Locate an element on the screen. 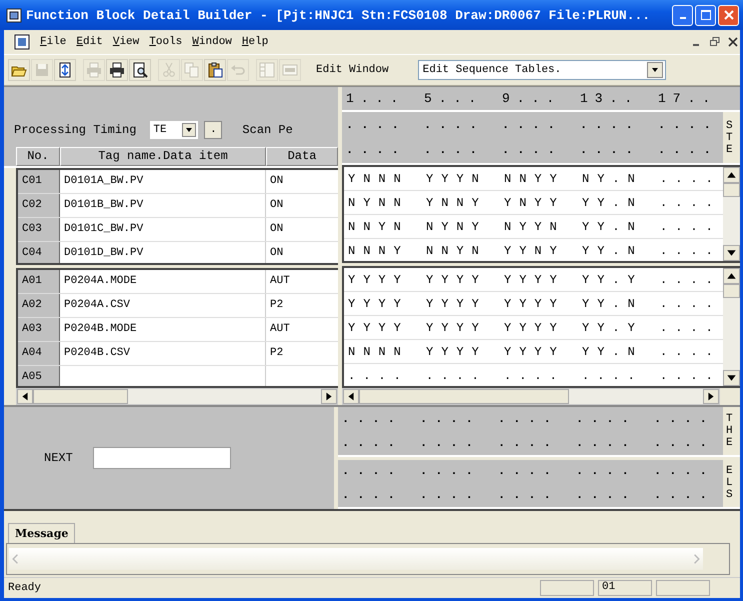 Image resolution: width=743 pixels, height=601 pixels. next-label: NEXT is located at coordinates (58, 458).